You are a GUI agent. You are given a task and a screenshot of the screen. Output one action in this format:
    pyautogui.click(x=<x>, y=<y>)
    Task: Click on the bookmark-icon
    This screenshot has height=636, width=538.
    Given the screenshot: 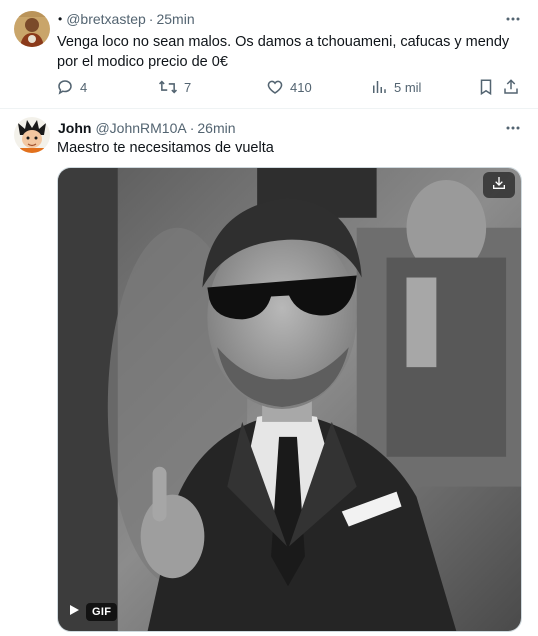 What is the action you would take?
    pyautogui.click(x=486, y=87)
    